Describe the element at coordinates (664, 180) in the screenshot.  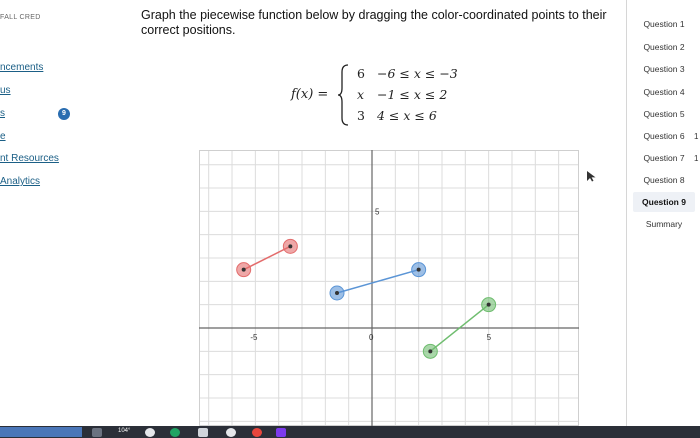
I see `question-item: Question 8` at that location.